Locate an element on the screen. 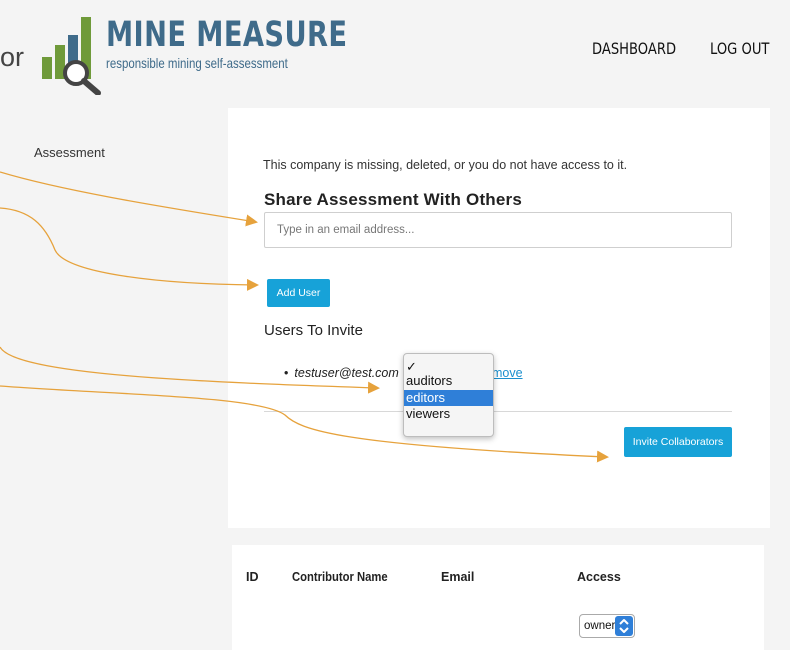 The width and height of the screenshot is (790, 650). partial-text: or is located at coordinates (12, 57).